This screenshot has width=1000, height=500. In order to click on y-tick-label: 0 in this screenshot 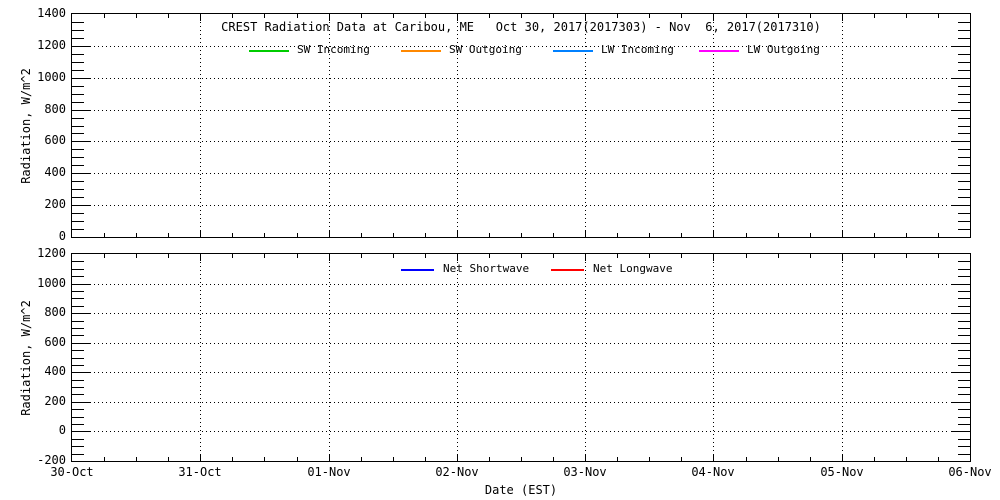, I will do `click(62, 236)`.